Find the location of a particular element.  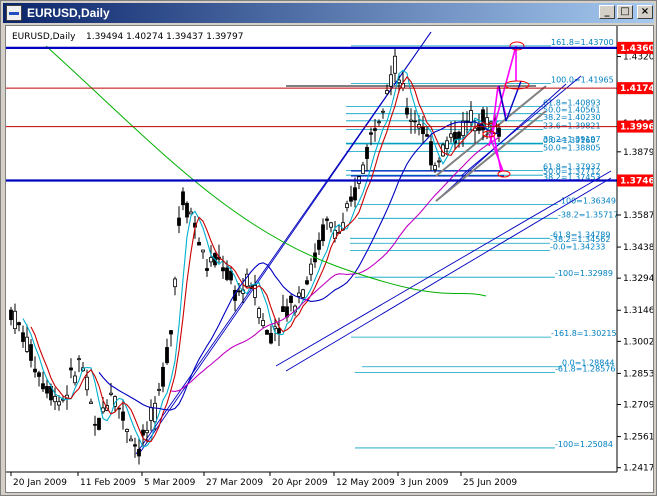

chart-info-ohlc: 1.39494 1.40274 1.39437 1.39797 is located at coordinates (164, 37).